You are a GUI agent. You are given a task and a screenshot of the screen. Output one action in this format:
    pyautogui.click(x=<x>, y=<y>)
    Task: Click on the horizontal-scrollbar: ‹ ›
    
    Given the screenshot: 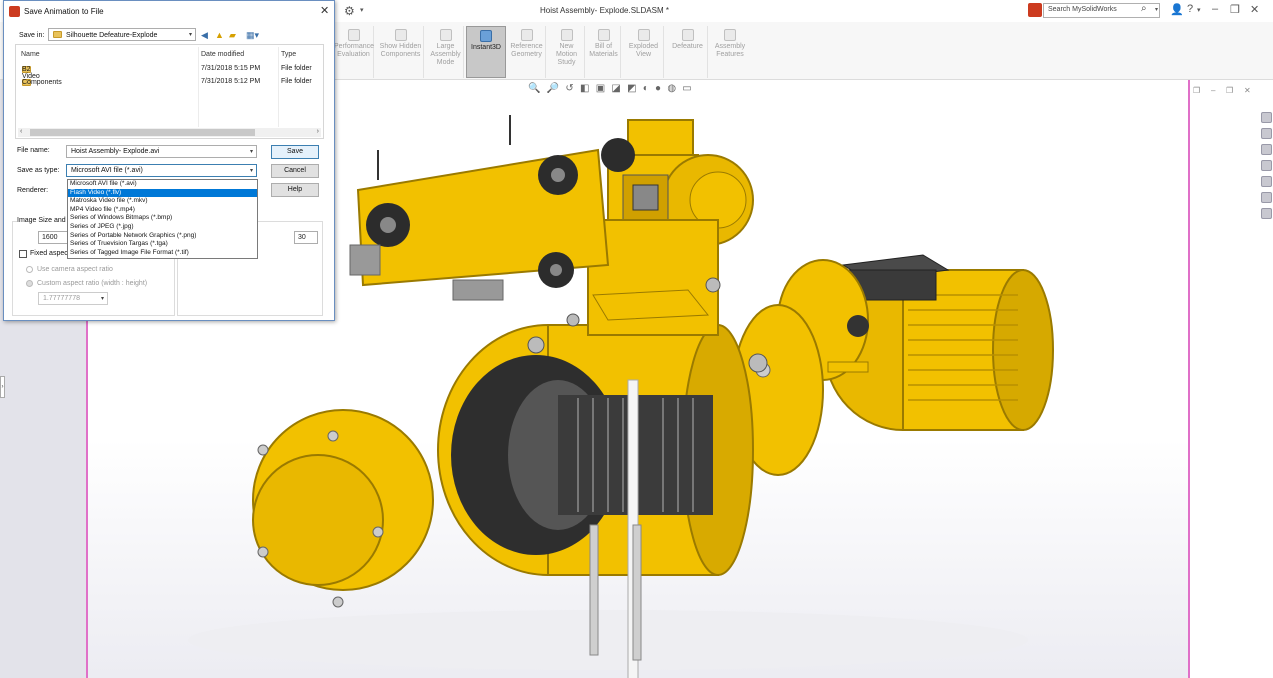 What is the action you would take?
    pyautogui.click(x=169, y=132)
    